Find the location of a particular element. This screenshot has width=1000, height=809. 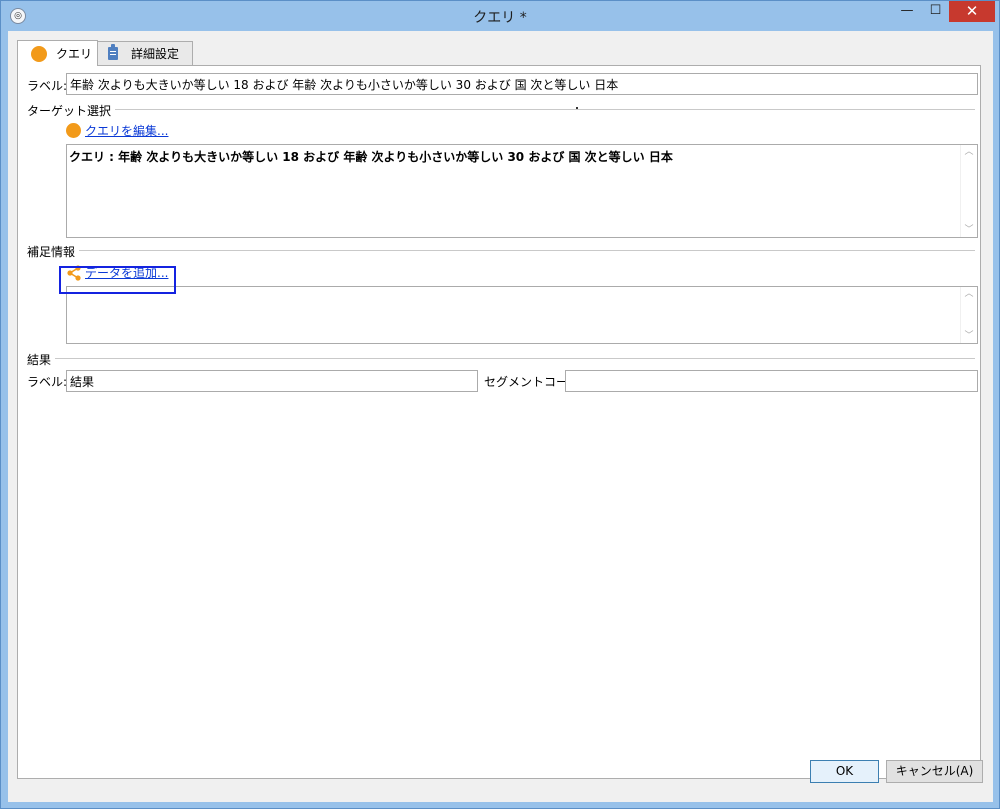

maximize-button: ☐ is located at coordinates (935, 11).